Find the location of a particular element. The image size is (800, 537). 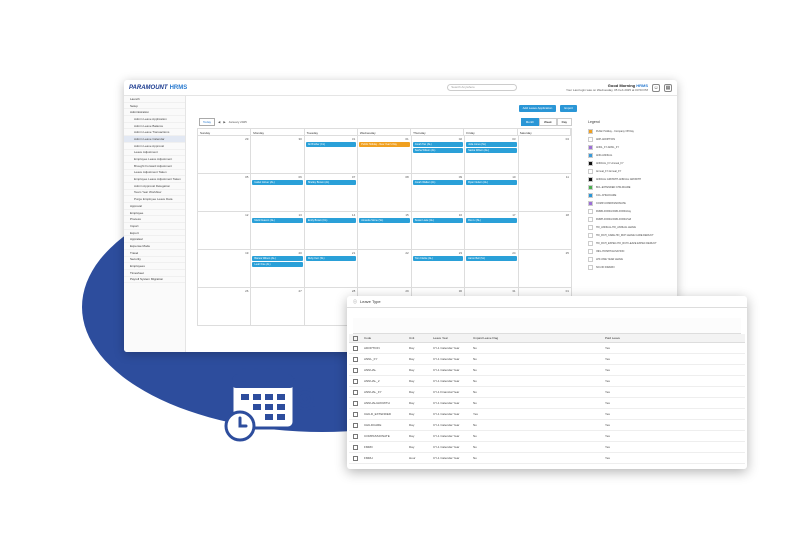

sidebar-item: Expense Mode is located at coordinates (154, 246).